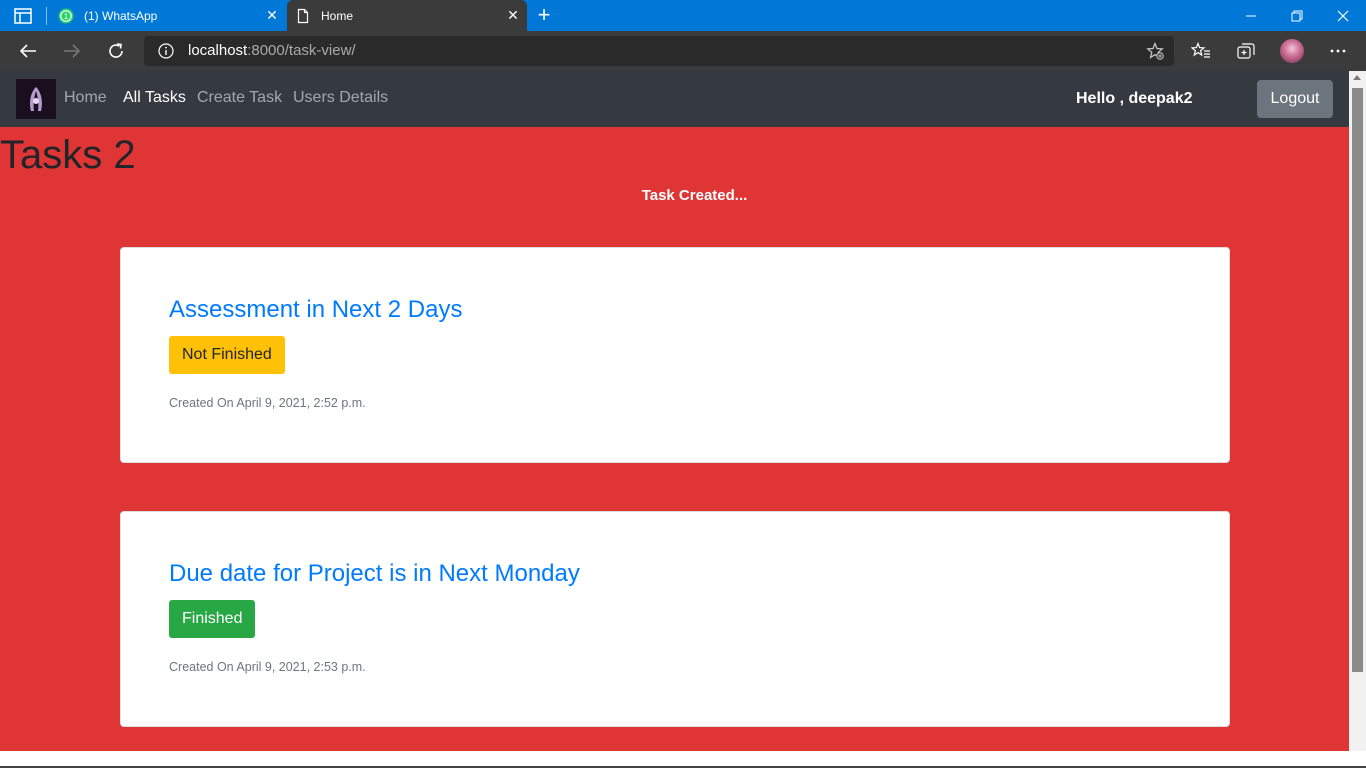 Image resolution: width=1366 pixels, height=768 pixels. I want to click on nav-link-home: Home, so click(85, 98).